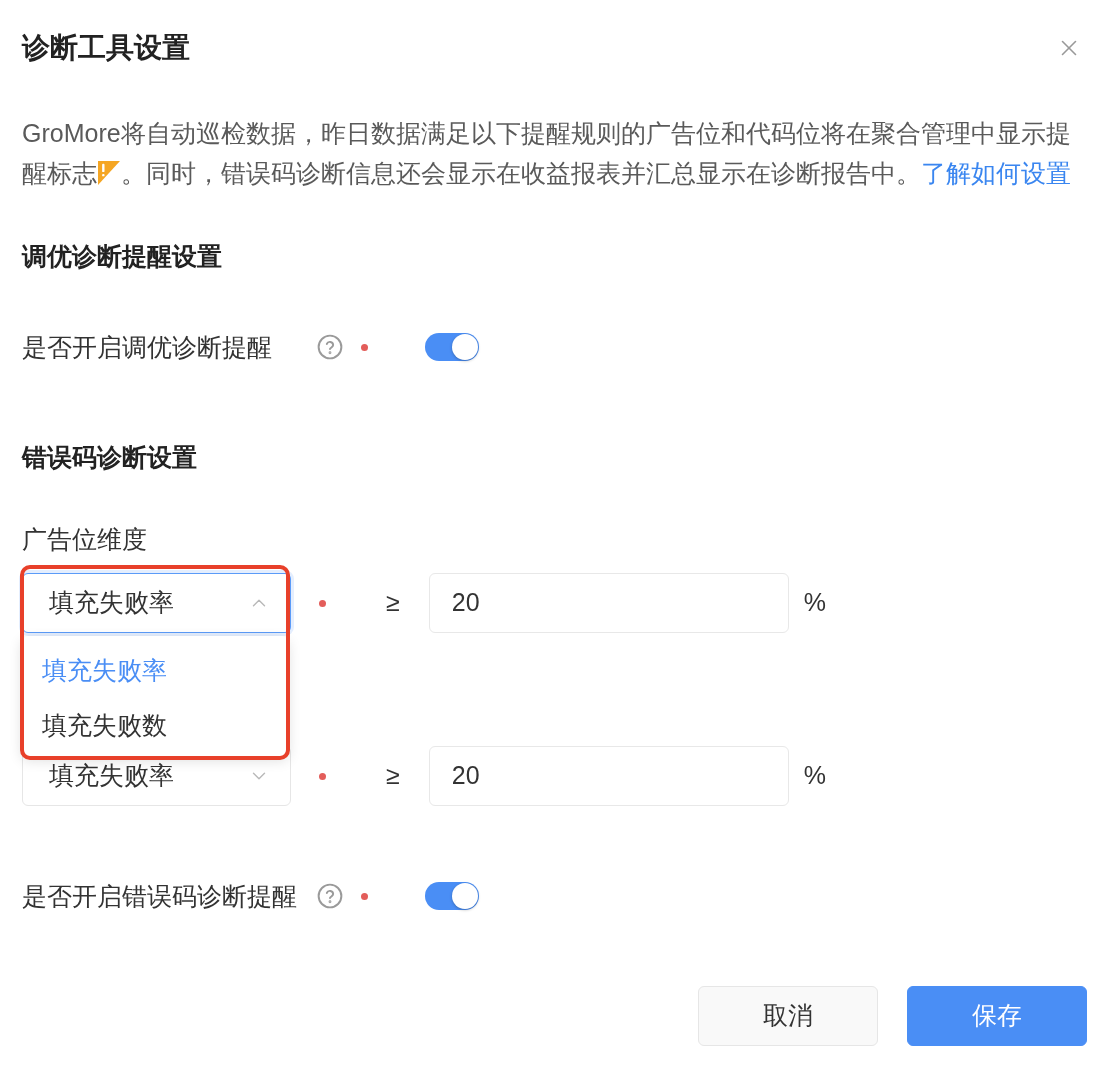  What do you see at coordinates (122, 256) in the screenshot?
I see `section-title: 调优诊断提醒设置` at bounding box center [122, 256].